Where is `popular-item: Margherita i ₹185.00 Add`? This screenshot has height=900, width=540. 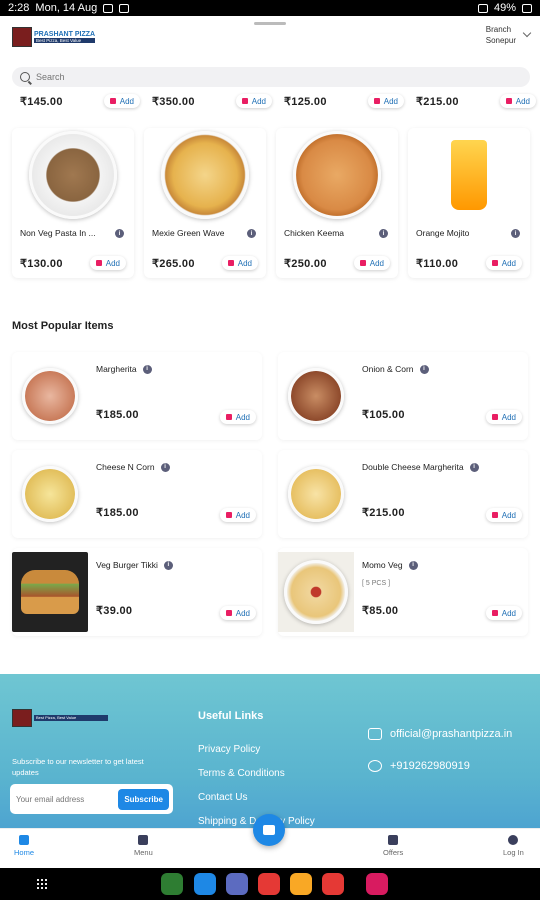
popular-item: Margherita i ₹185.00 Add is located at coordinates (137, 396).